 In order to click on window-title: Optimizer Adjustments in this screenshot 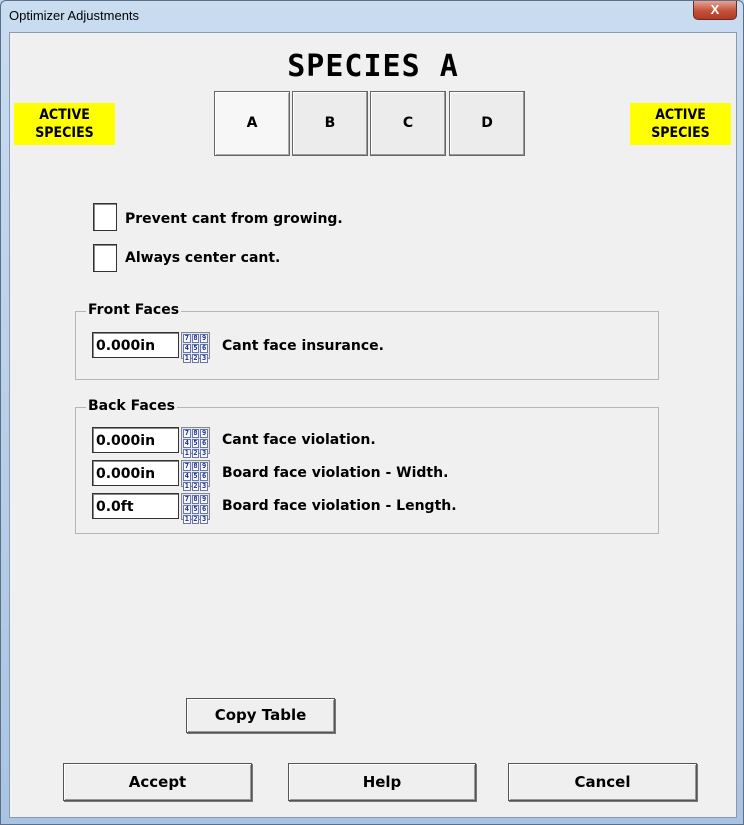, I will do `click(74, 15)`.